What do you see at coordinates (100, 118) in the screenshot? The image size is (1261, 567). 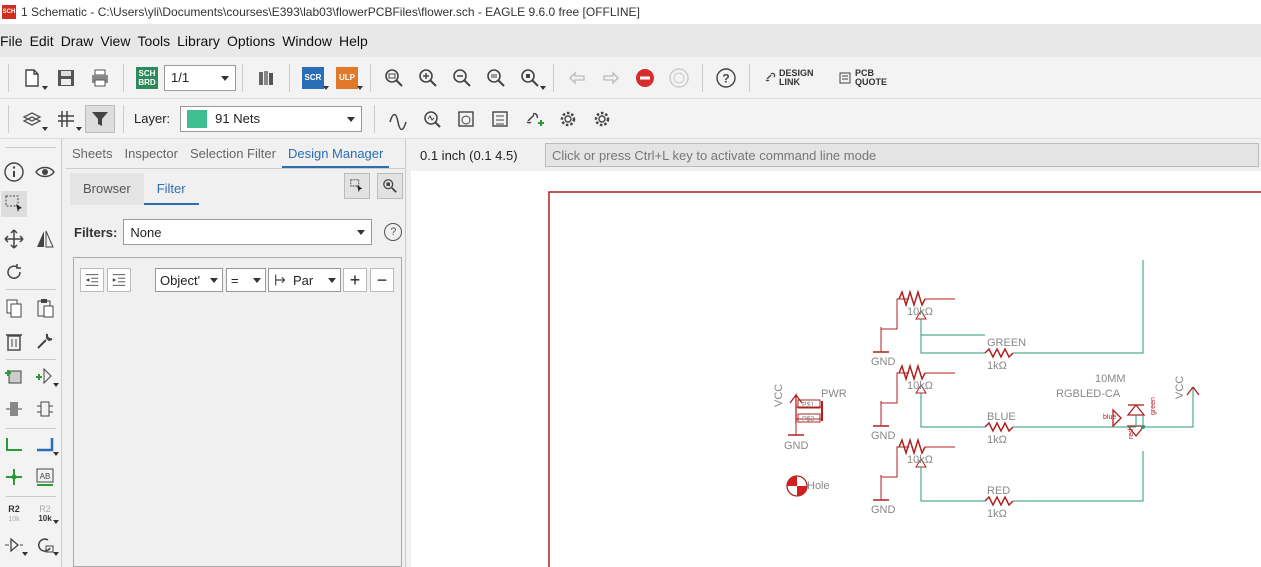 I see `filter-button` at bounding box center [100, 118].